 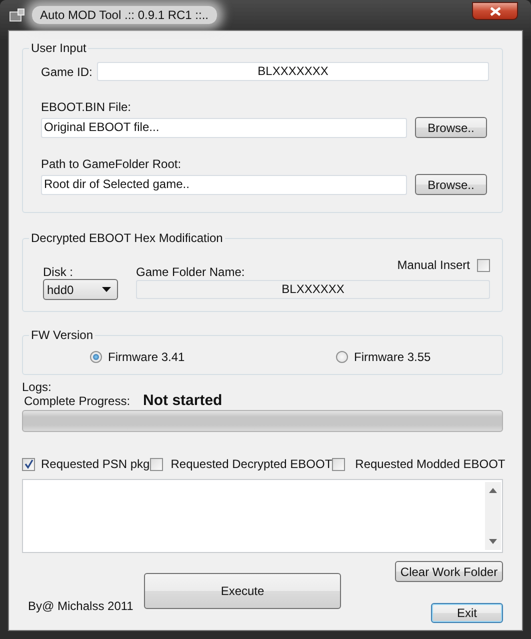 What do you see at coordinates (467, 613) in the screenshot?
I see `exit-button: Exit` at bounding box center [467, 613].